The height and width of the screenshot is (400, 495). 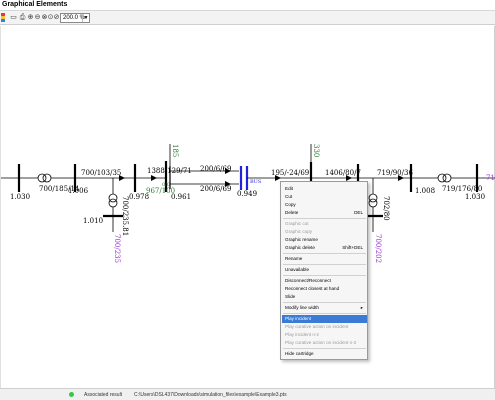 What do you see at coordinates (71, 394) in the screenshot?
I see `status-ok-icon` at bounding box center [71, 394].